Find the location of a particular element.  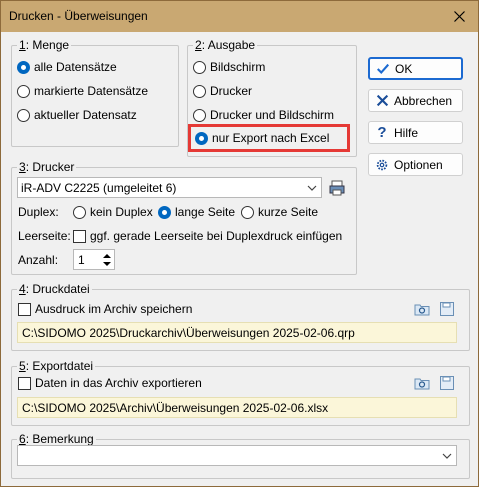

cancel-button: Abbrechen is located at coordinates (415, 100).